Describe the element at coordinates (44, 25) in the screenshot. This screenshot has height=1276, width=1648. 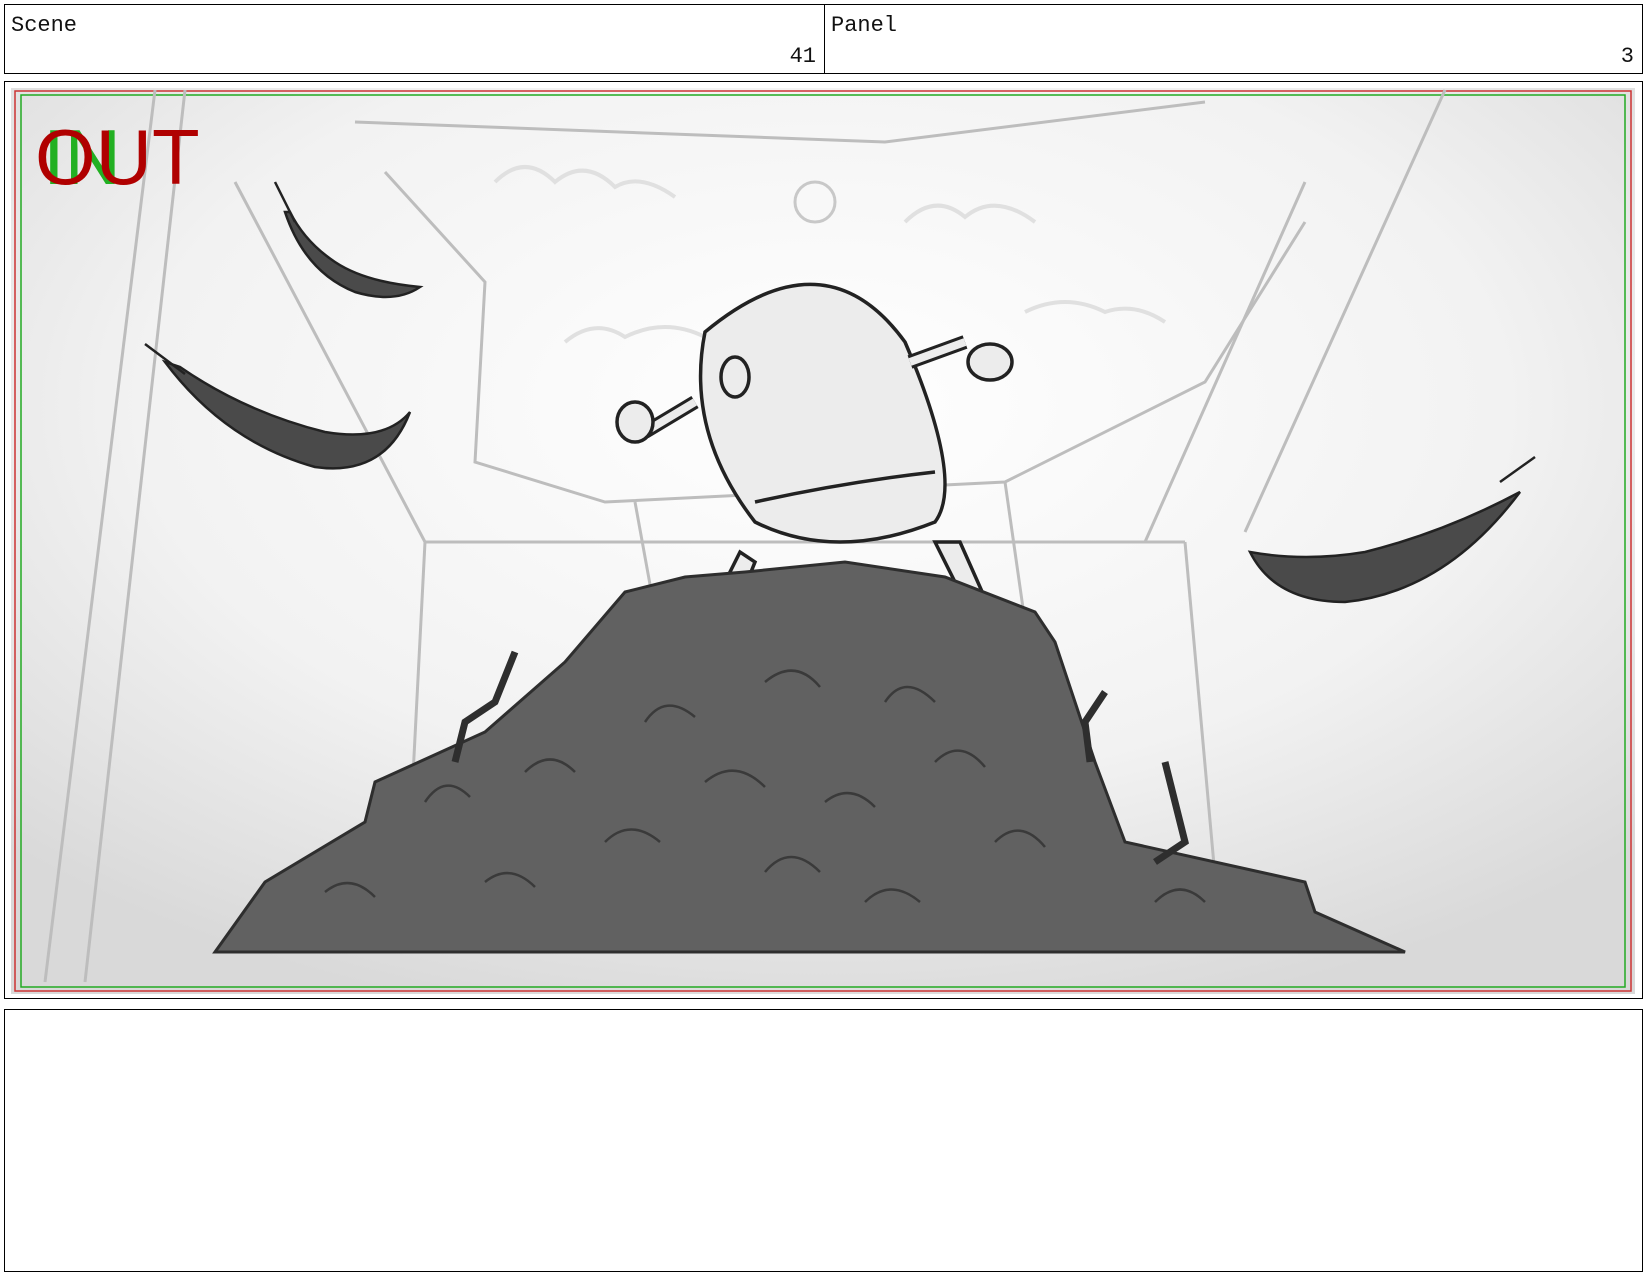
I see `scene-label: Scene` at that location.